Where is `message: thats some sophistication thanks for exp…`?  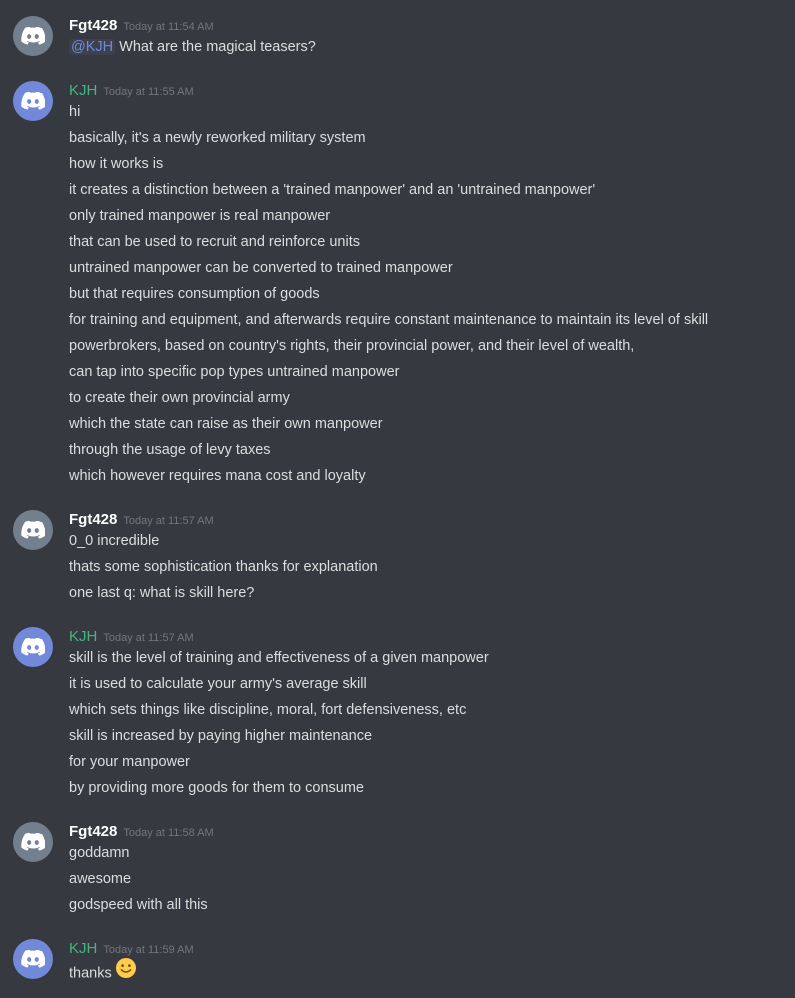
message: thats some sophistication thanks for exp… is located at coordinates (223, 567).